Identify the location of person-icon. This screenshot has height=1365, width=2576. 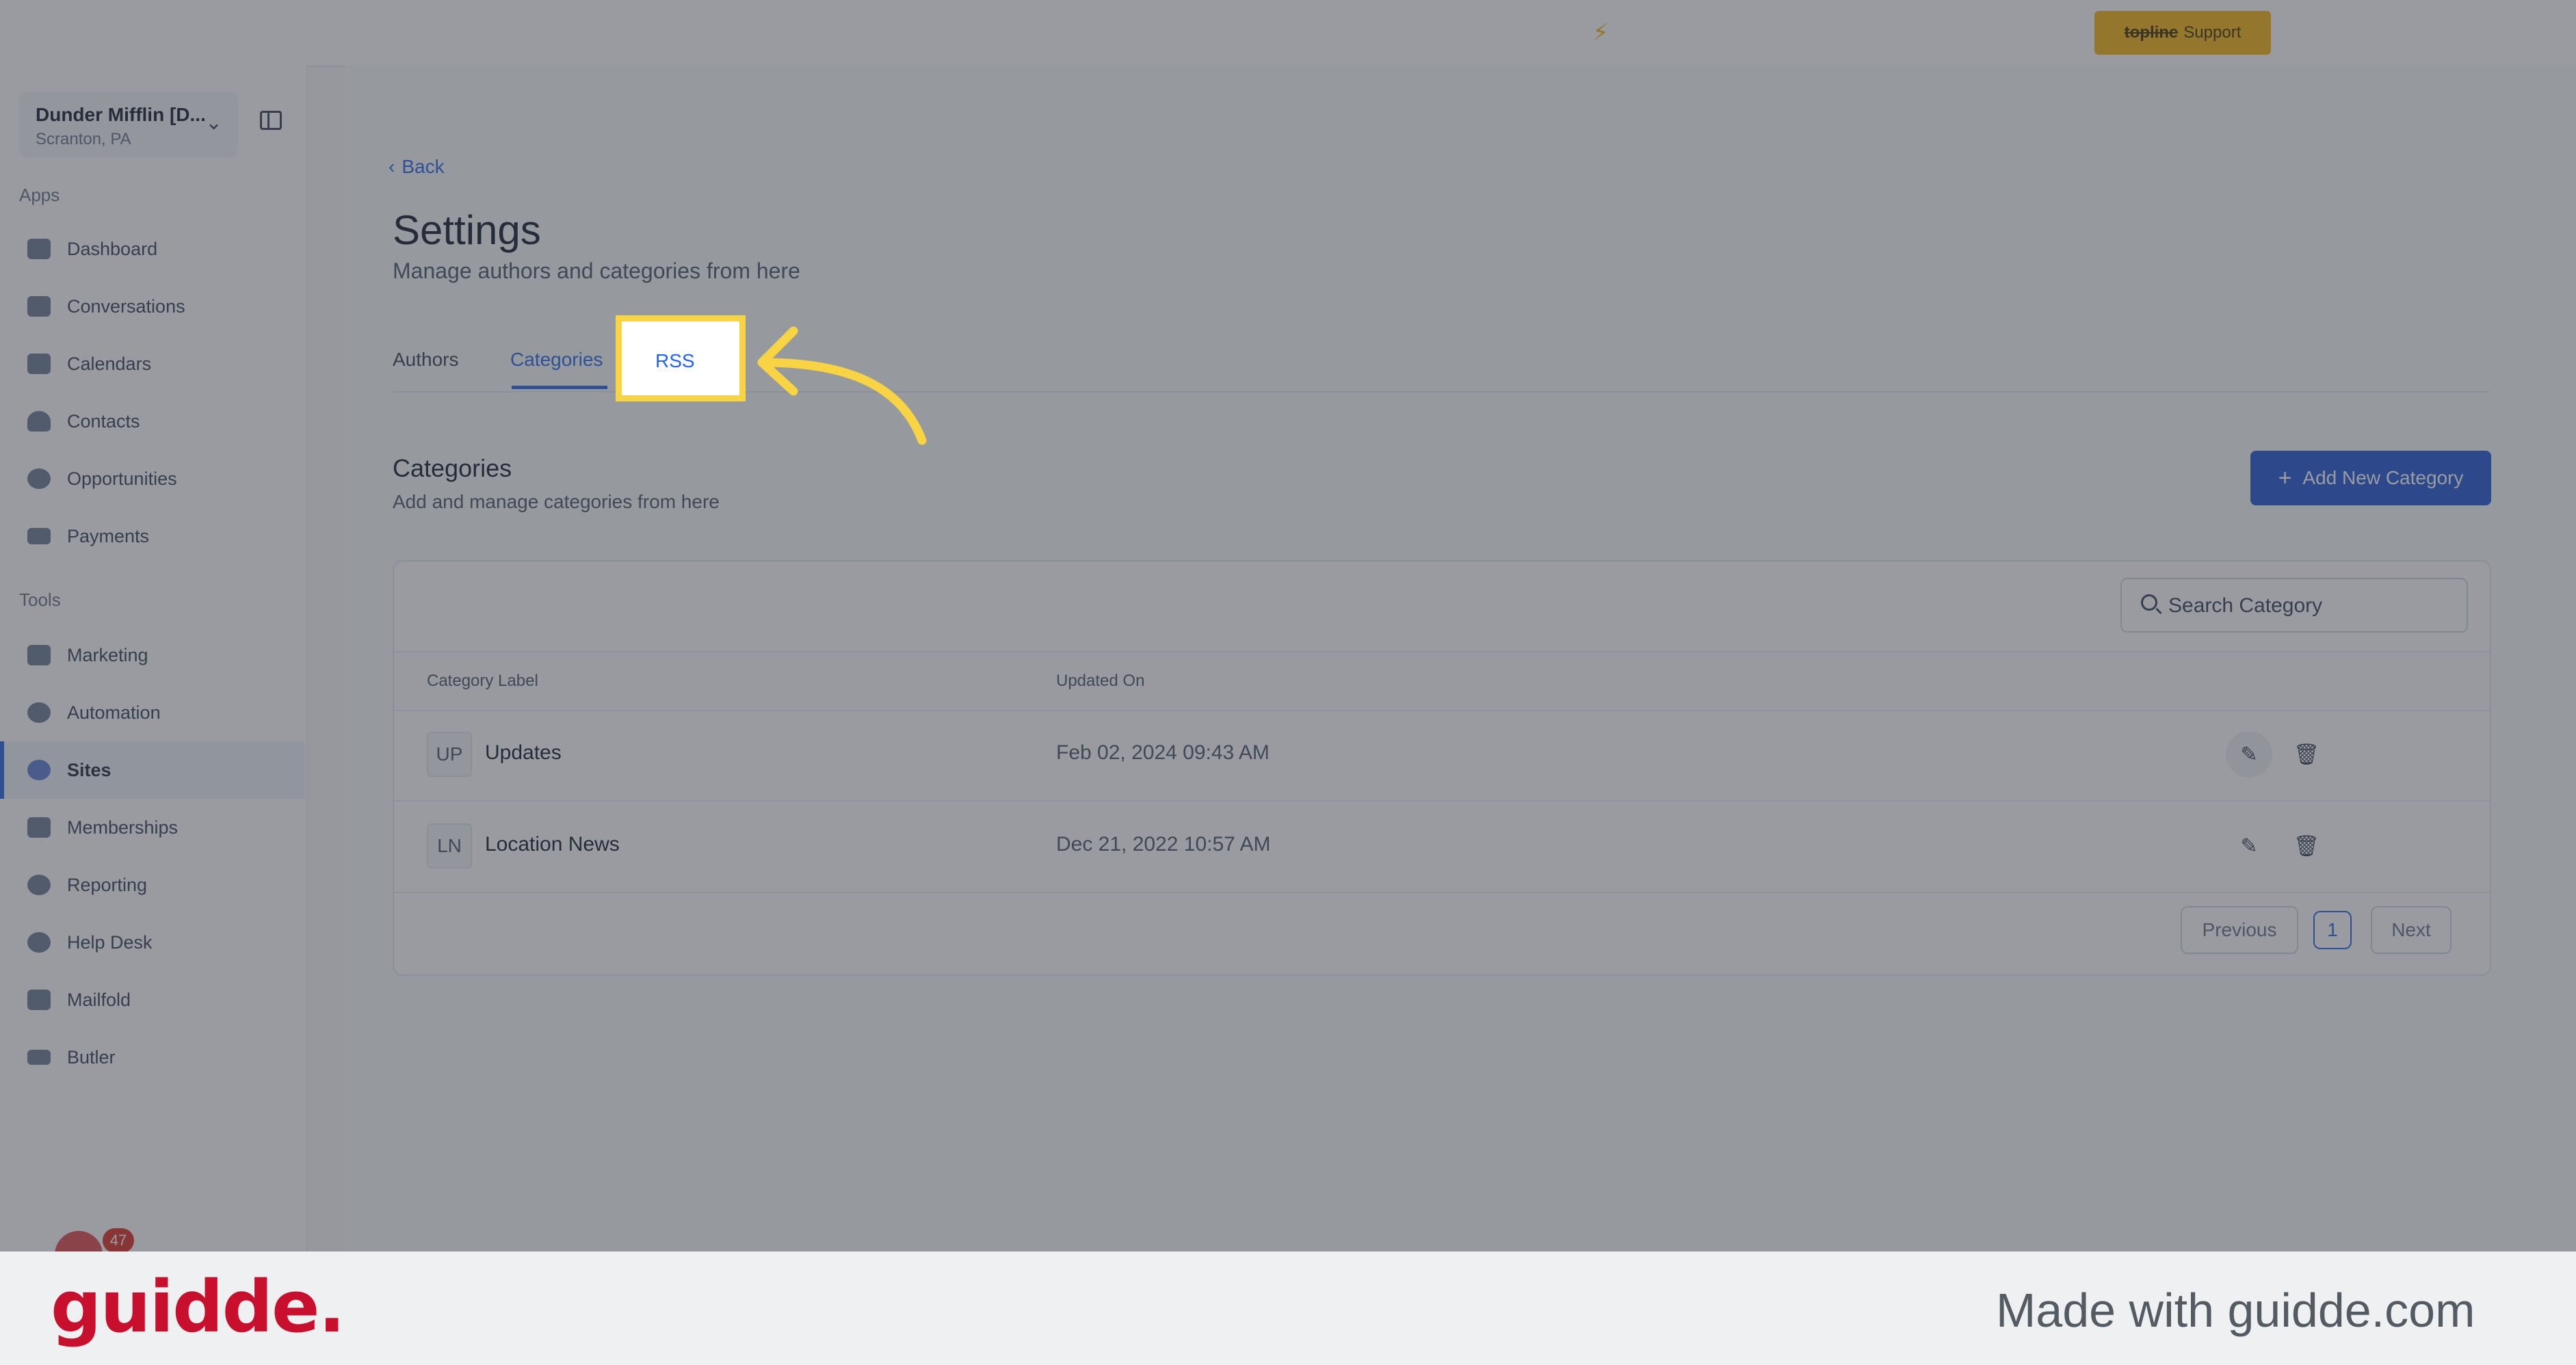
(39, 421).